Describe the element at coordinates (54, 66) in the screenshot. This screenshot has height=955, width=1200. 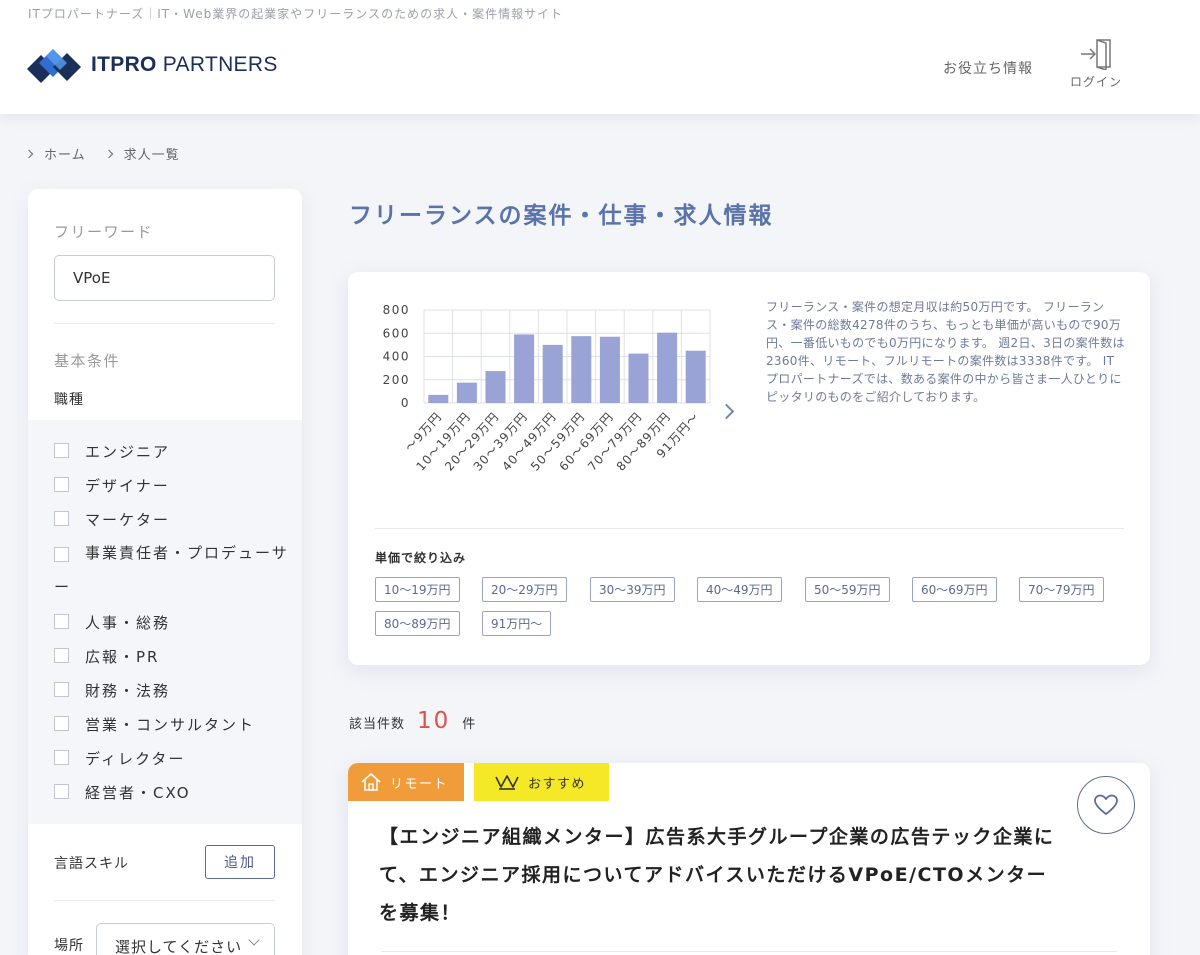
I see `logo-icon` at that location.